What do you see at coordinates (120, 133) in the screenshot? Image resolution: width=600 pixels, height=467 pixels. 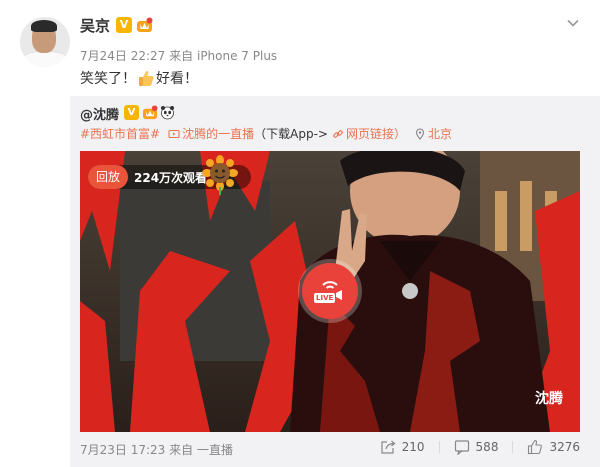 I see `topic-tag-link: #西虹市首富#` at bounding box center [120, 133].